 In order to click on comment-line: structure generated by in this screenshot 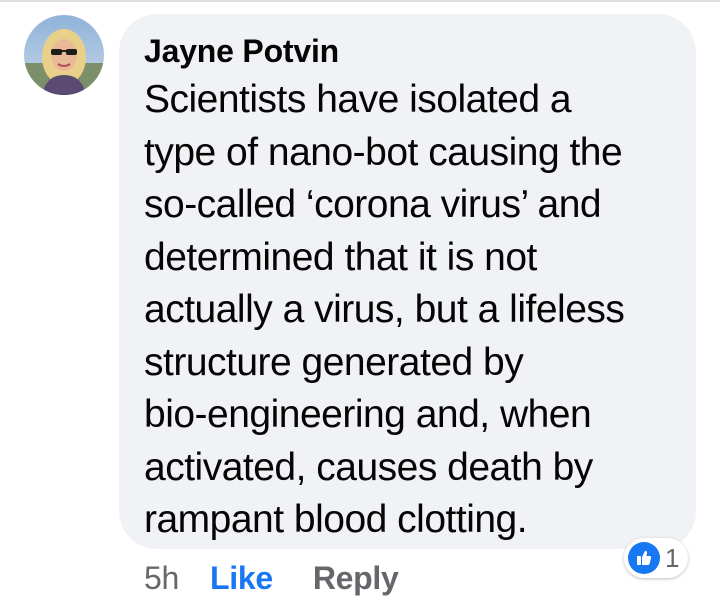, I will do `click(334, 362)`.